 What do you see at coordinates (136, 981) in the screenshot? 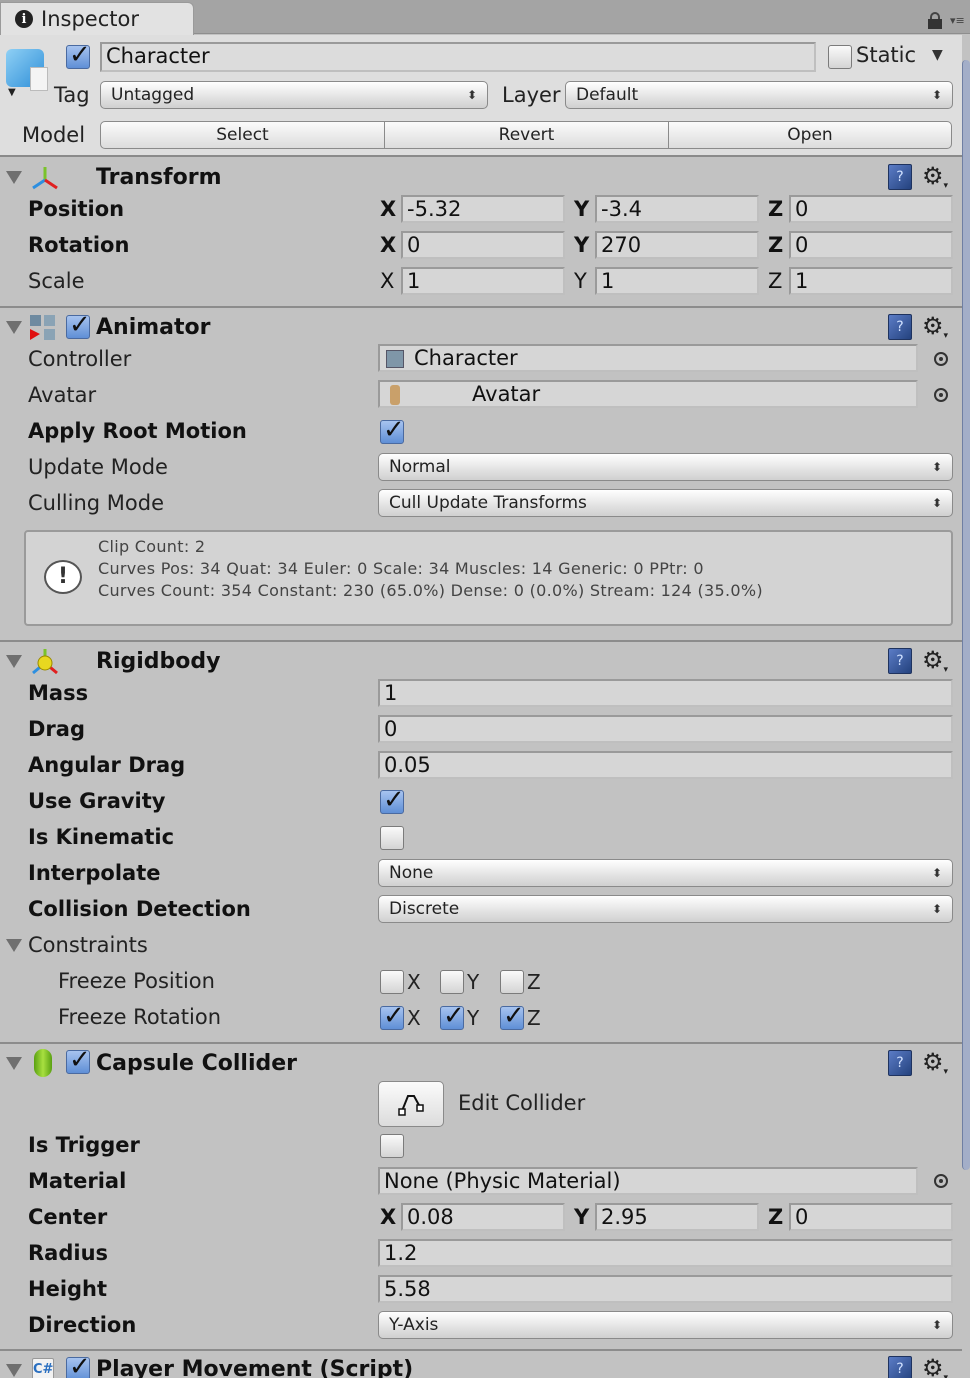
I see `freeze-position-label: Freeze Position` at bounding box center [136, 981].